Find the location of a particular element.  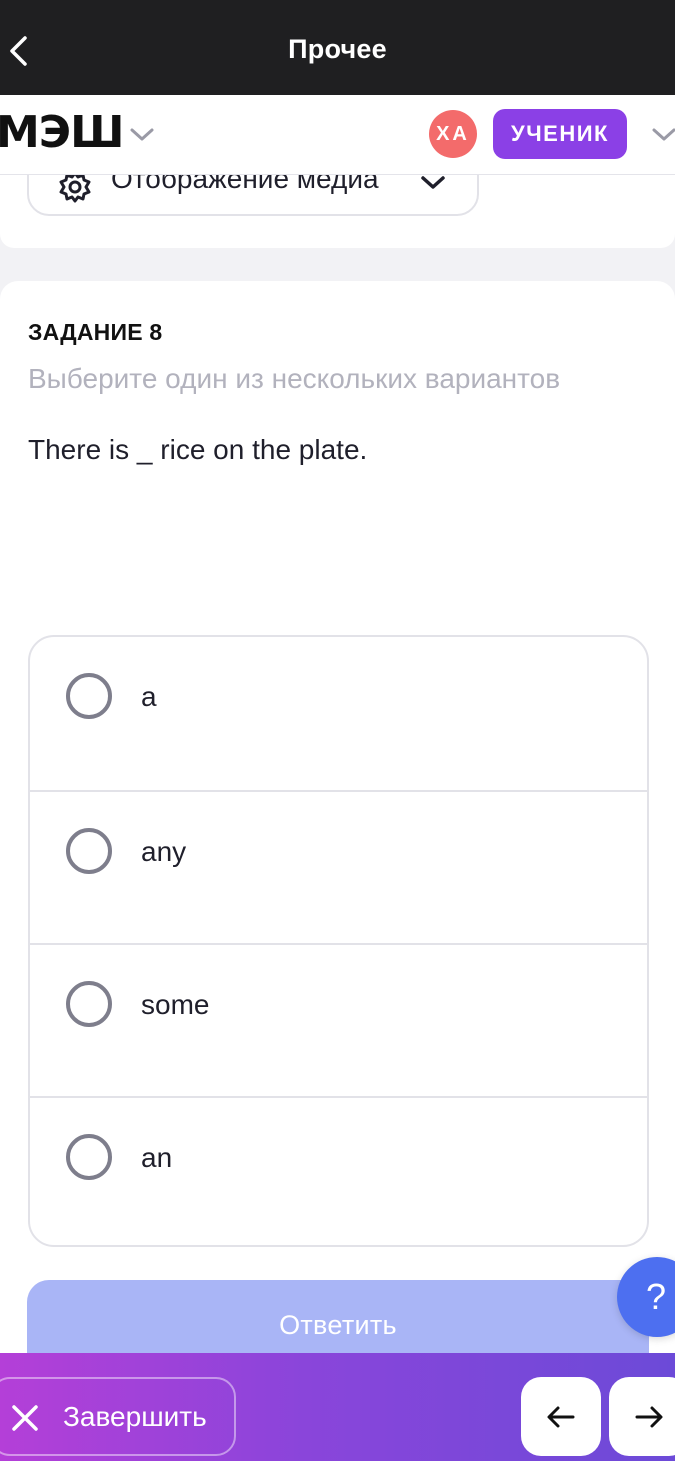

option-label: some is located at coordinates (175, 1004).